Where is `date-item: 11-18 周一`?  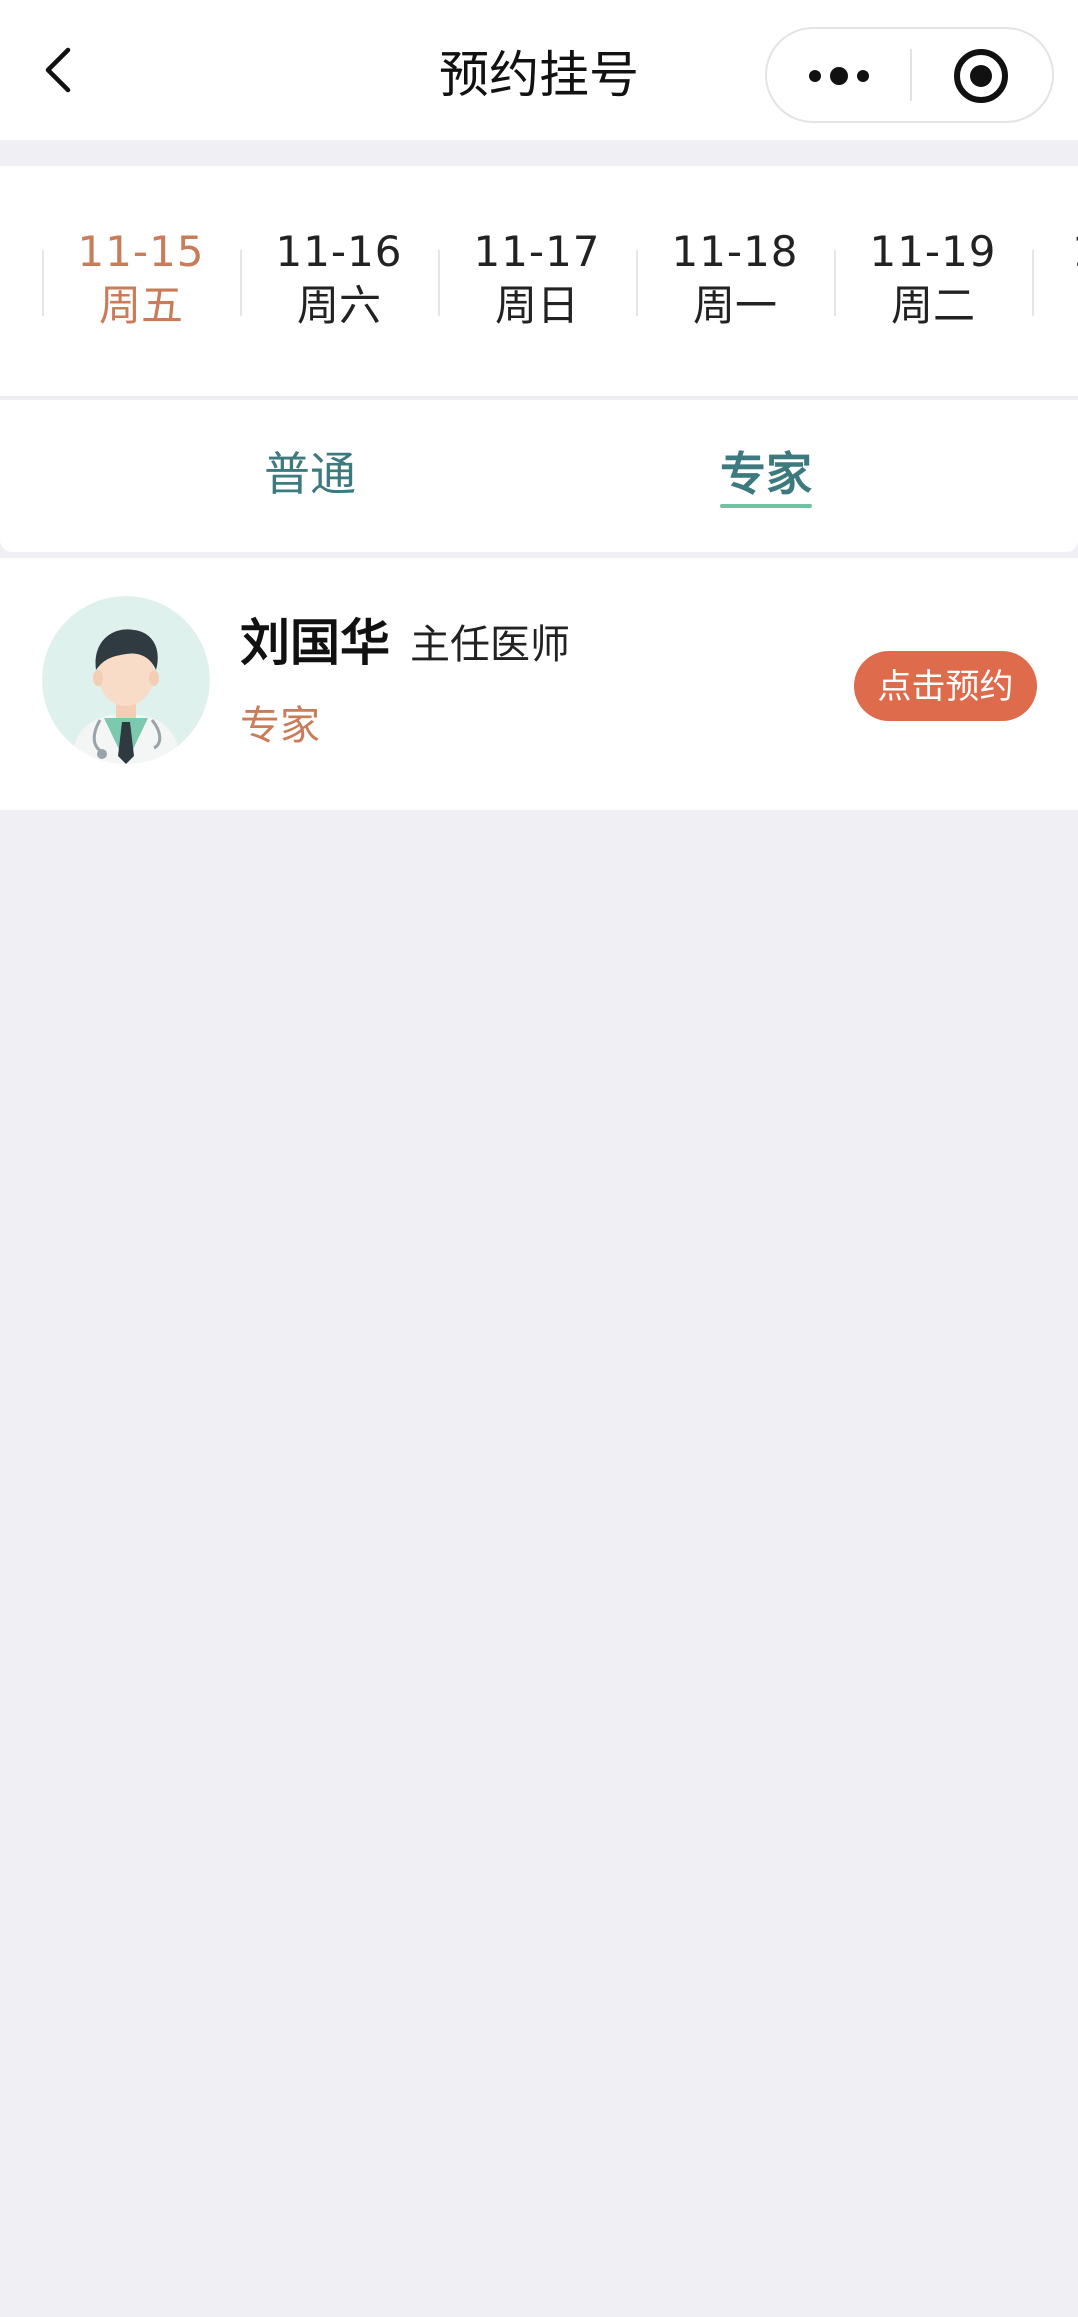 date-item: 11-18 周一 is located at coordinates (735, 281).